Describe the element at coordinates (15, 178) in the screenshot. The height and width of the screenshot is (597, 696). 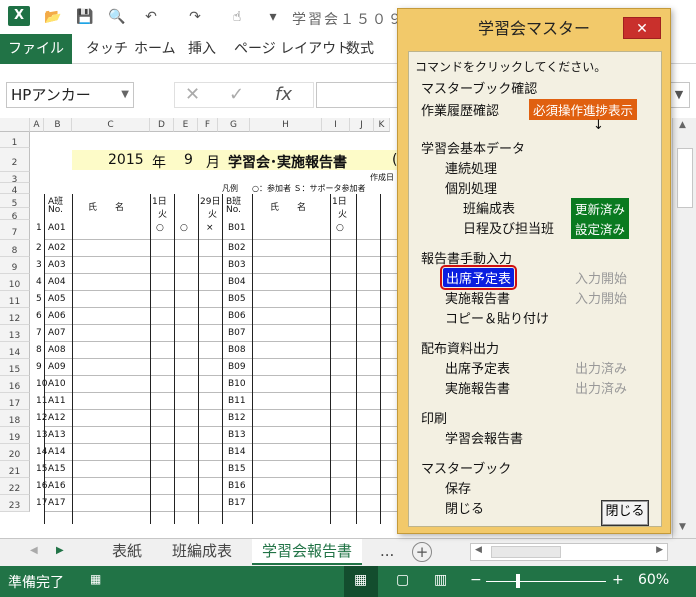
I see `row-header: 3` at that location.